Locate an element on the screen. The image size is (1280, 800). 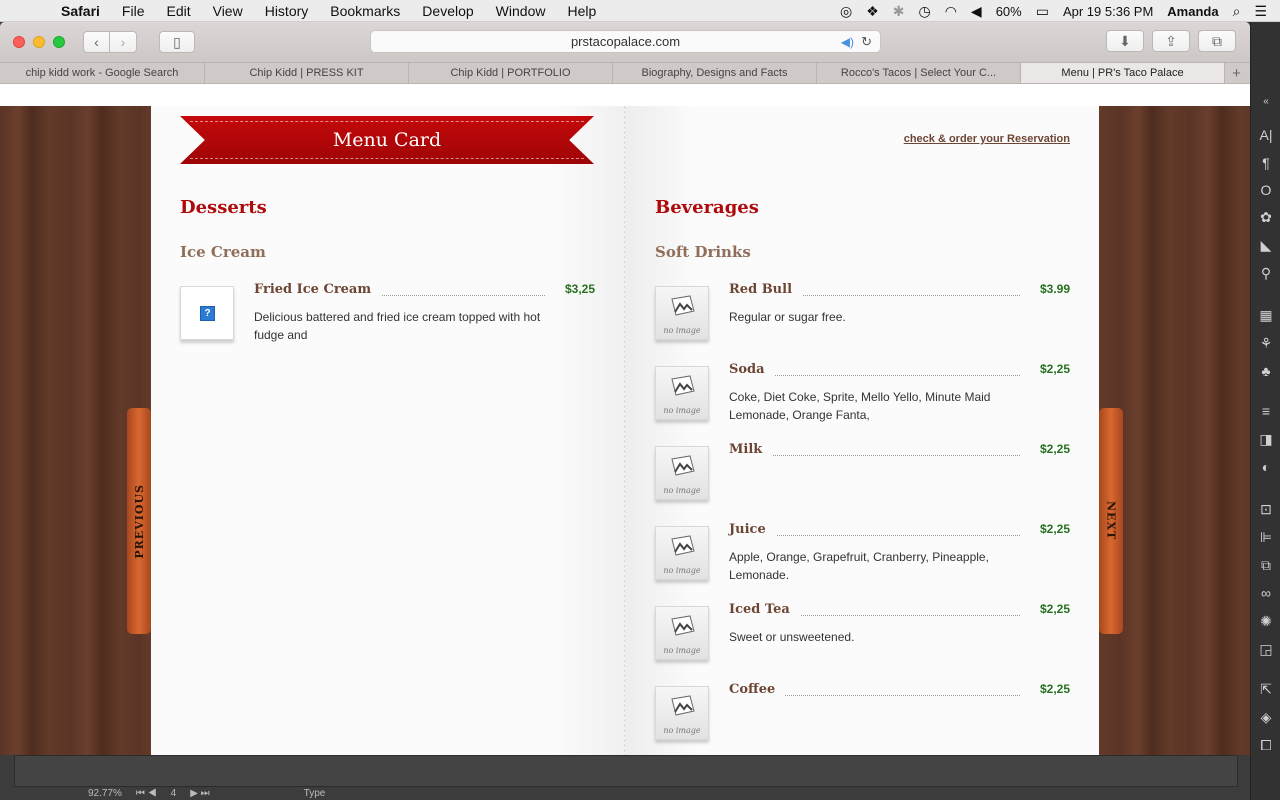
share-button: ⇪ is located at coordinates (1171, 41).